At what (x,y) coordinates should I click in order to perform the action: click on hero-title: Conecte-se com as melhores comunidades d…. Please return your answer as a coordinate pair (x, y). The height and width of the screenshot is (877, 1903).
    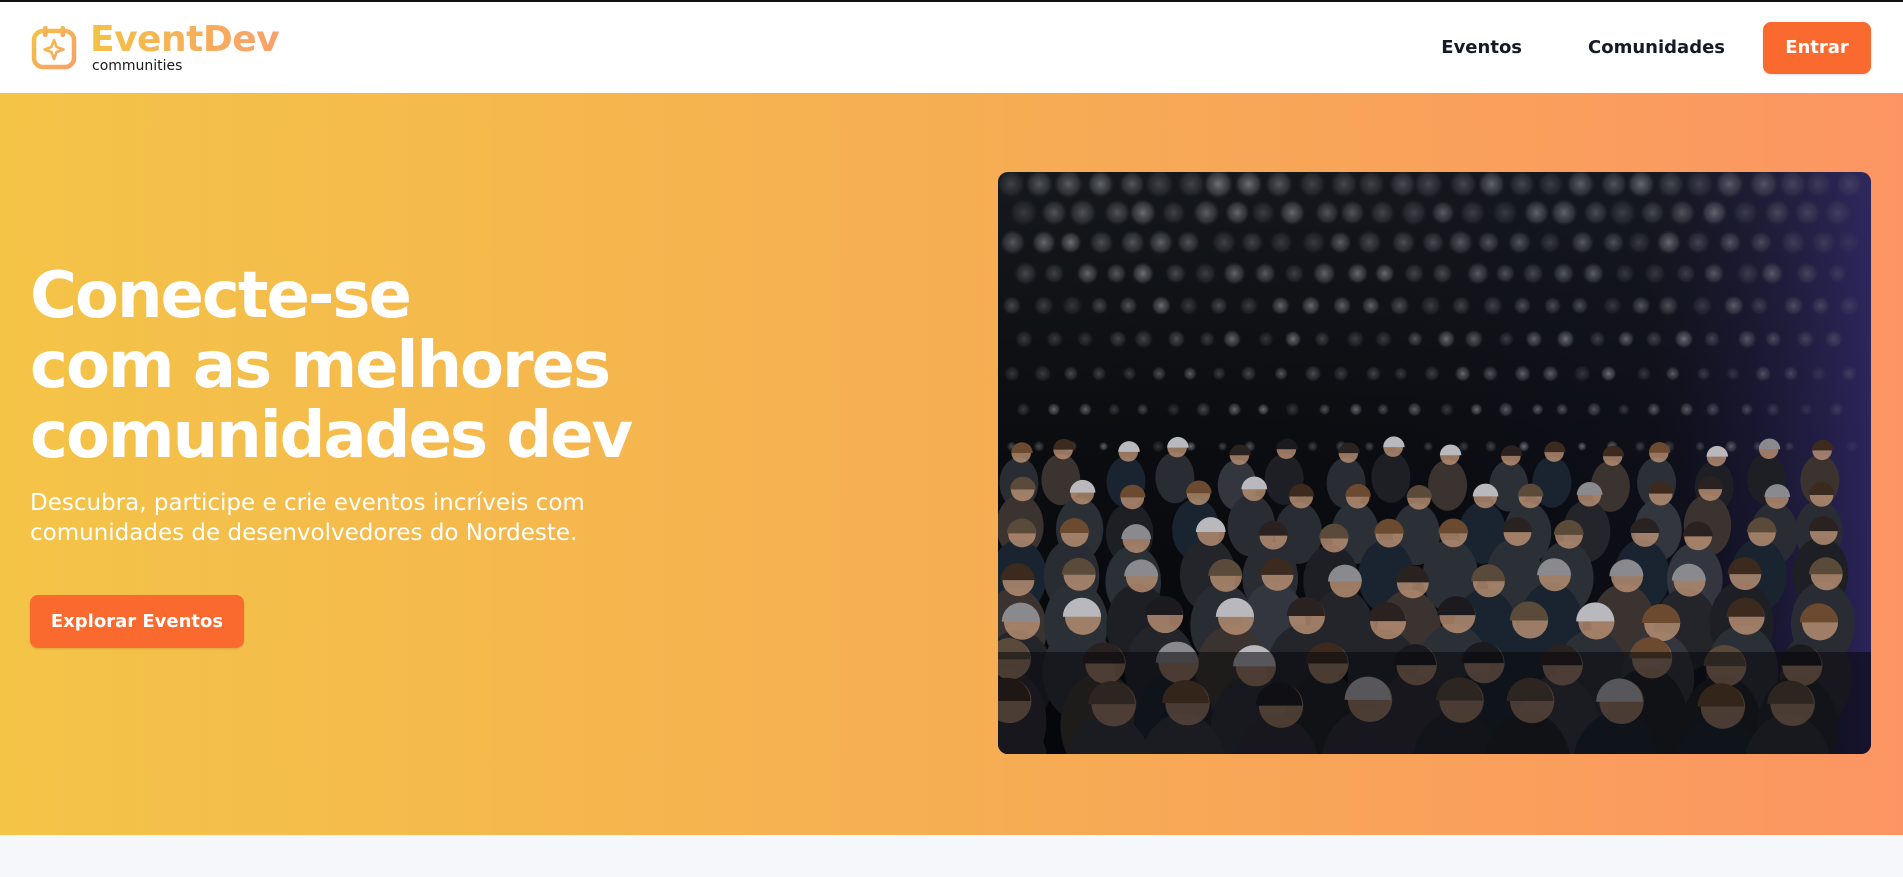
    Looking at the image, I should click on (370, 366).